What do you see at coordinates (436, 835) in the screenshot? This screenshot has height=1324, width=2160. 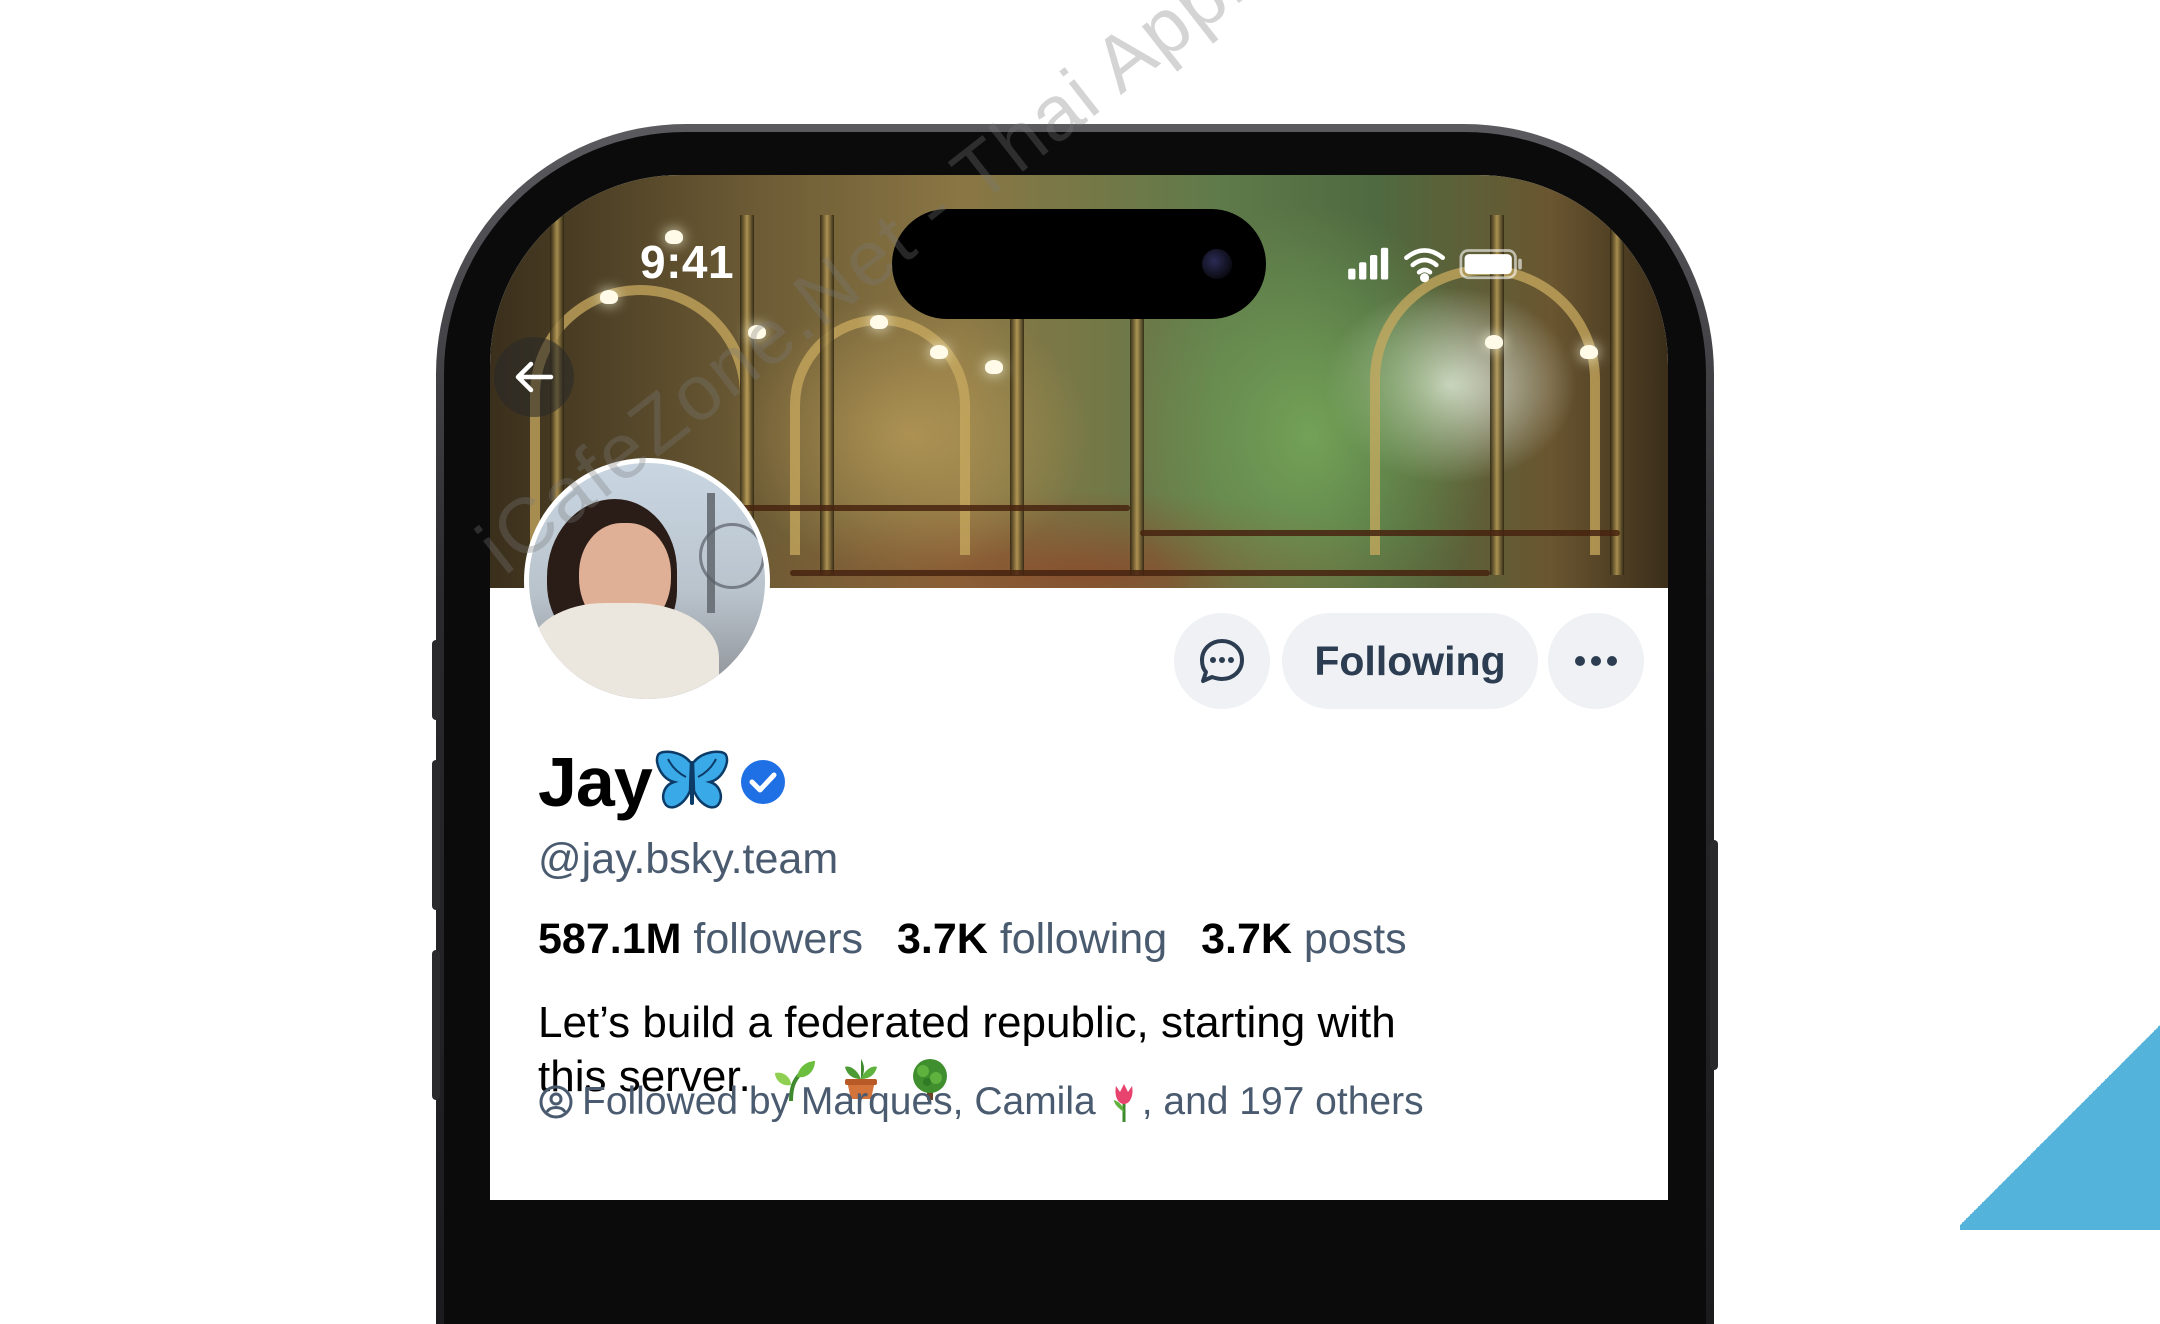 I see `phone-volume-up-button` at bounding box center [436, 835].